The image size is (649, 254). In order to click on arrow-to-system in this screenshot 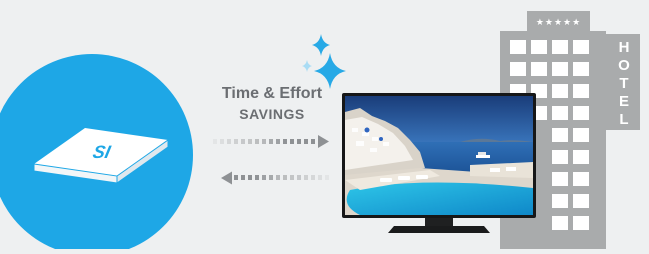, I will do `click(275, 178)`.